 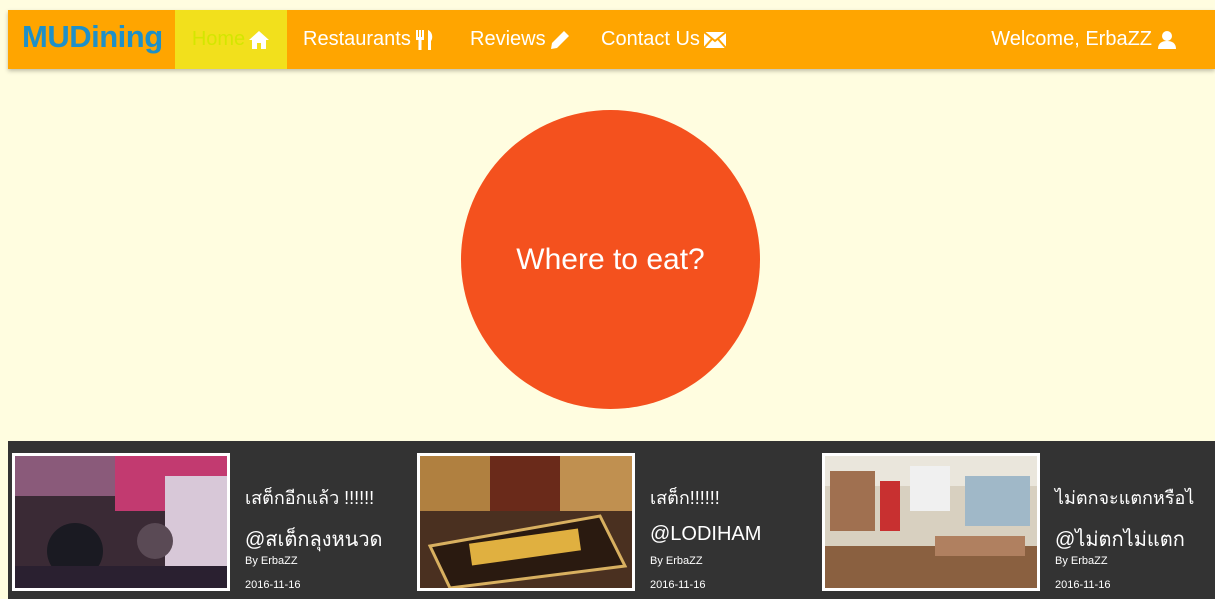 What do you see at coordinates (715, 39) in the screenshot?
I see `envelope-icon` at bounding box center [715, 39].